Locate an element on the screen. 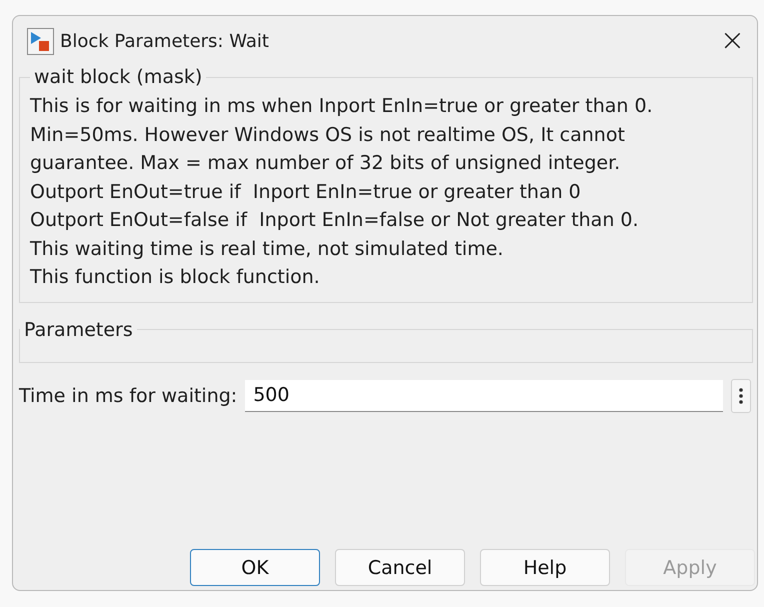 This screenshot has height=607, width=764. more-options-button is located at coordinates (741, 395).